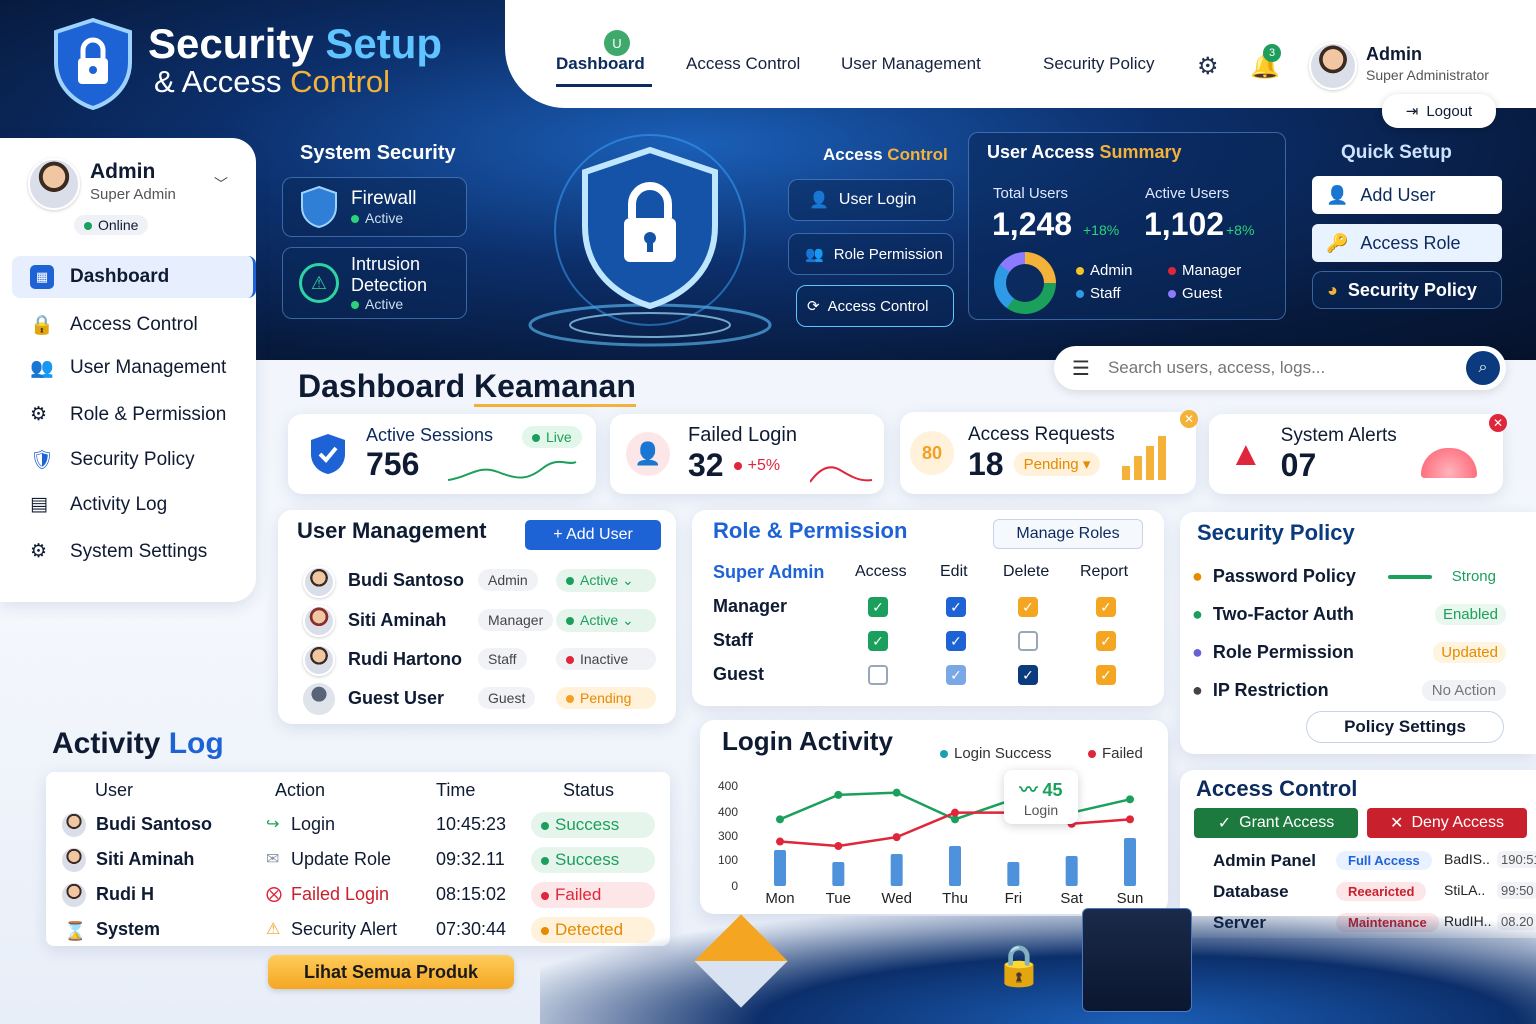 The height and width of the screenshot is (1024, 1536). Describe the element at coordinates (871, 200) in the screenshot. I see `user-login-button: 👤 User Login` at that location.